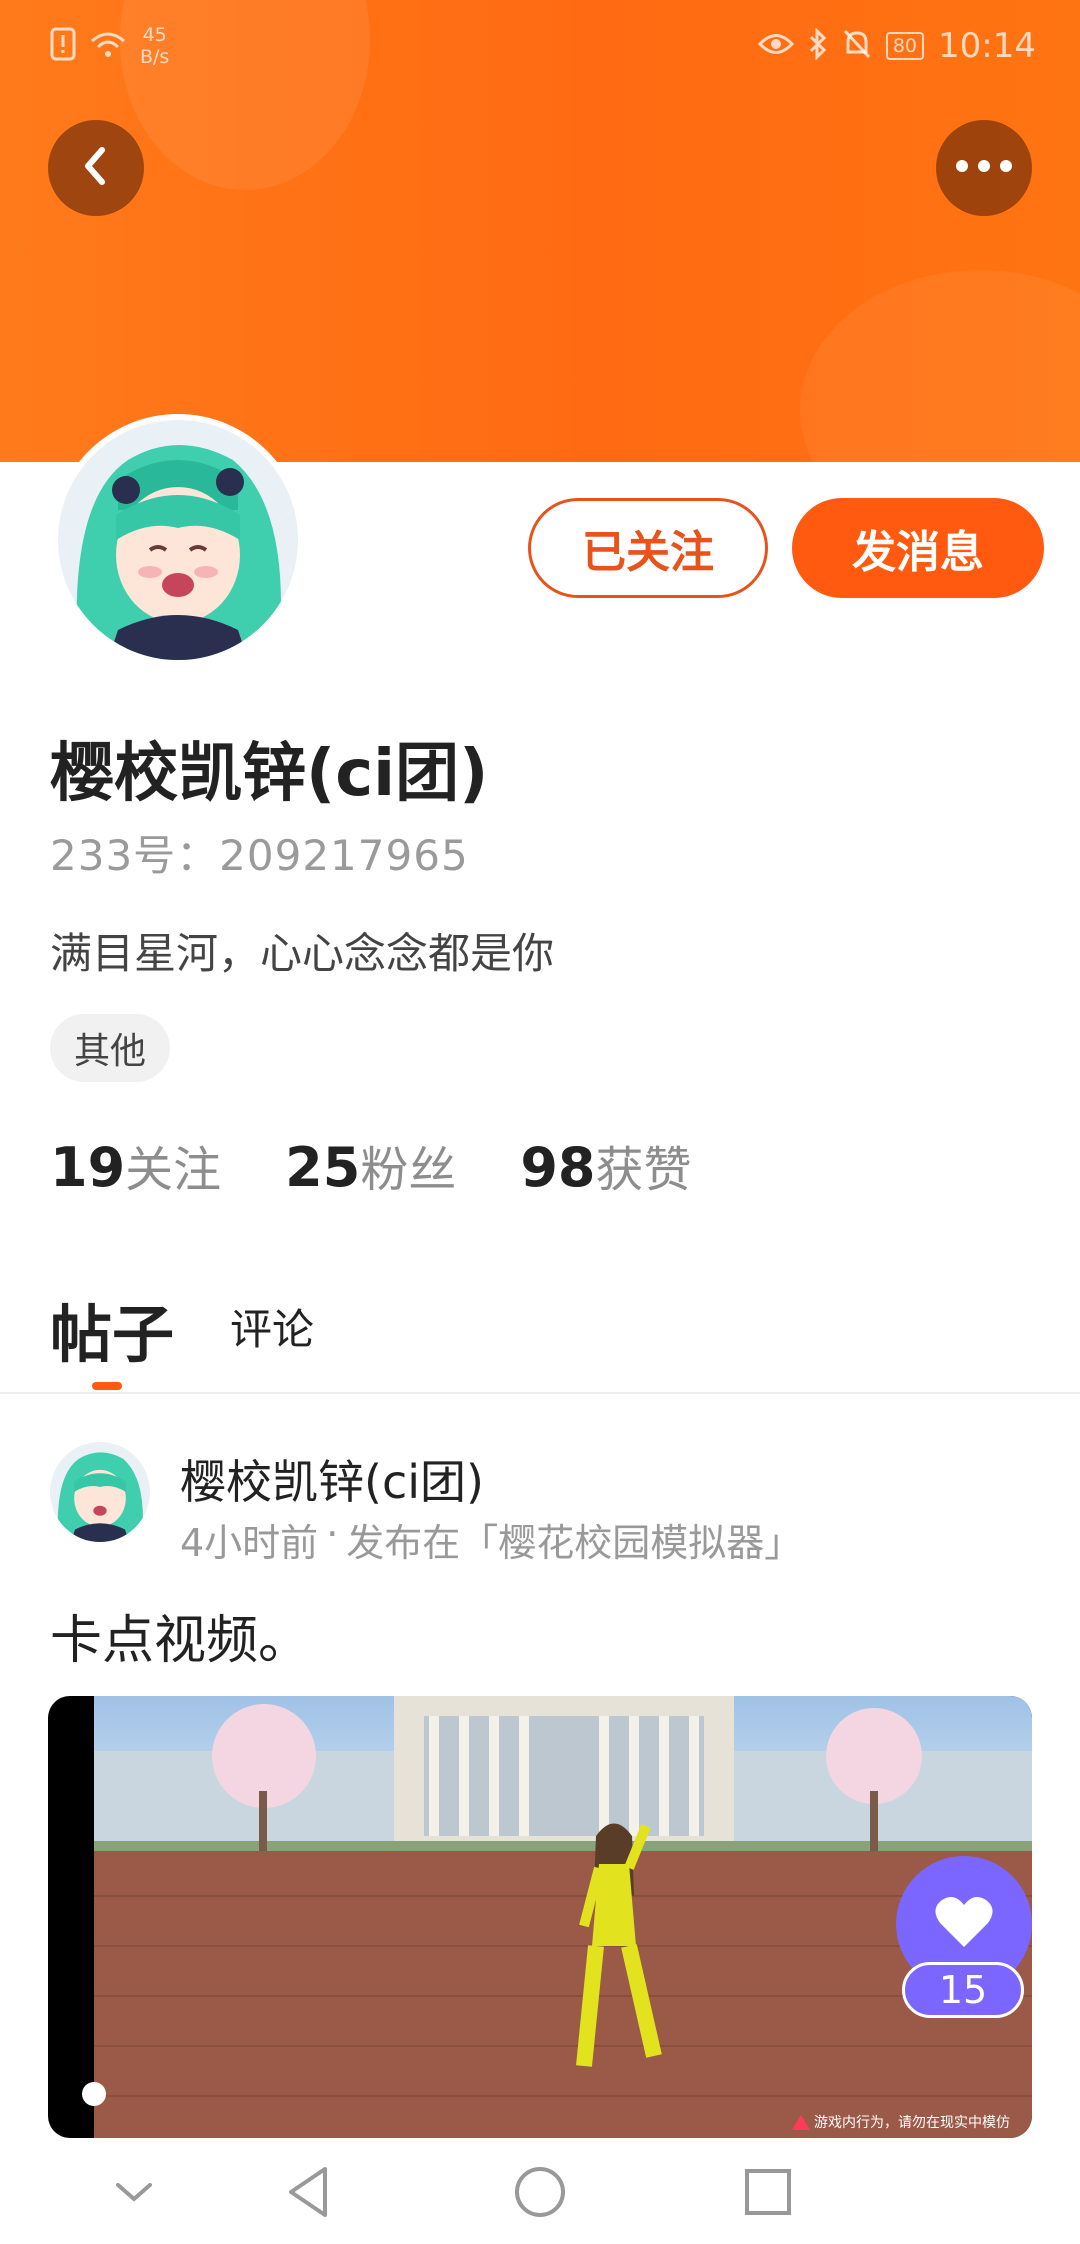 This screenshot has height=2244, width=1080. What do you see at coordinates (94, 2094) in the screenshot?
I see `video-progress-dot` at bounding box center [94, 2094].